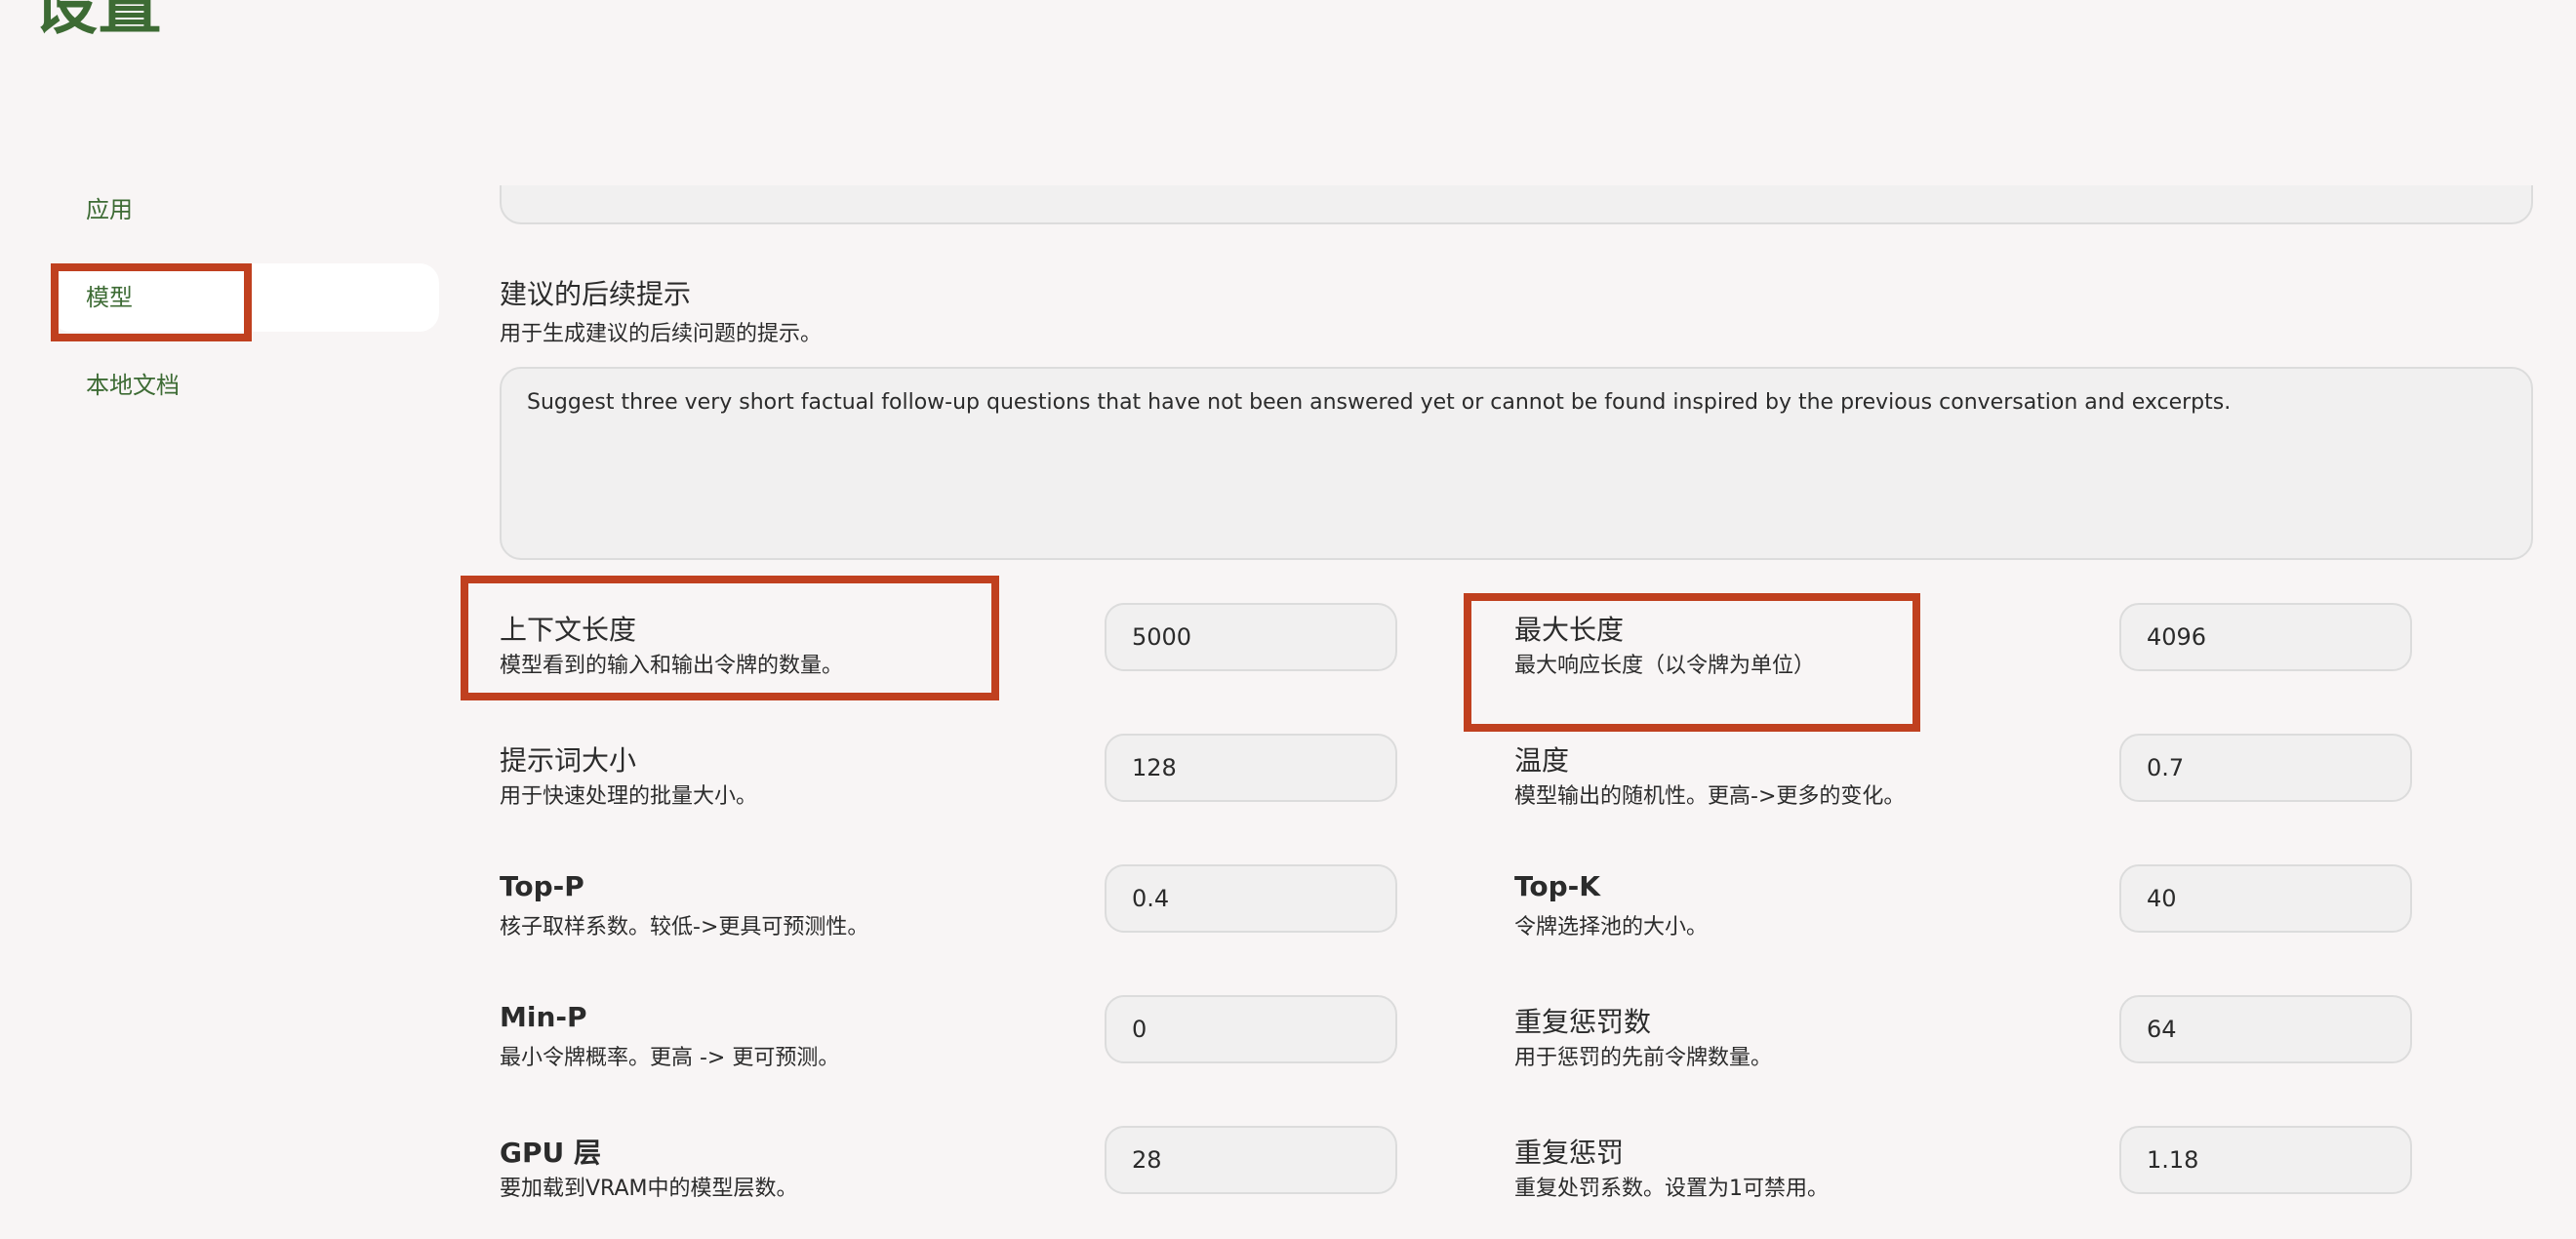 The image size is (2576, 1239). What do you see at coordinates (596, 294) in the screenshot?
I see `followup-prompt-heading: 建议的后续提示` at bounding box center [596, 294].